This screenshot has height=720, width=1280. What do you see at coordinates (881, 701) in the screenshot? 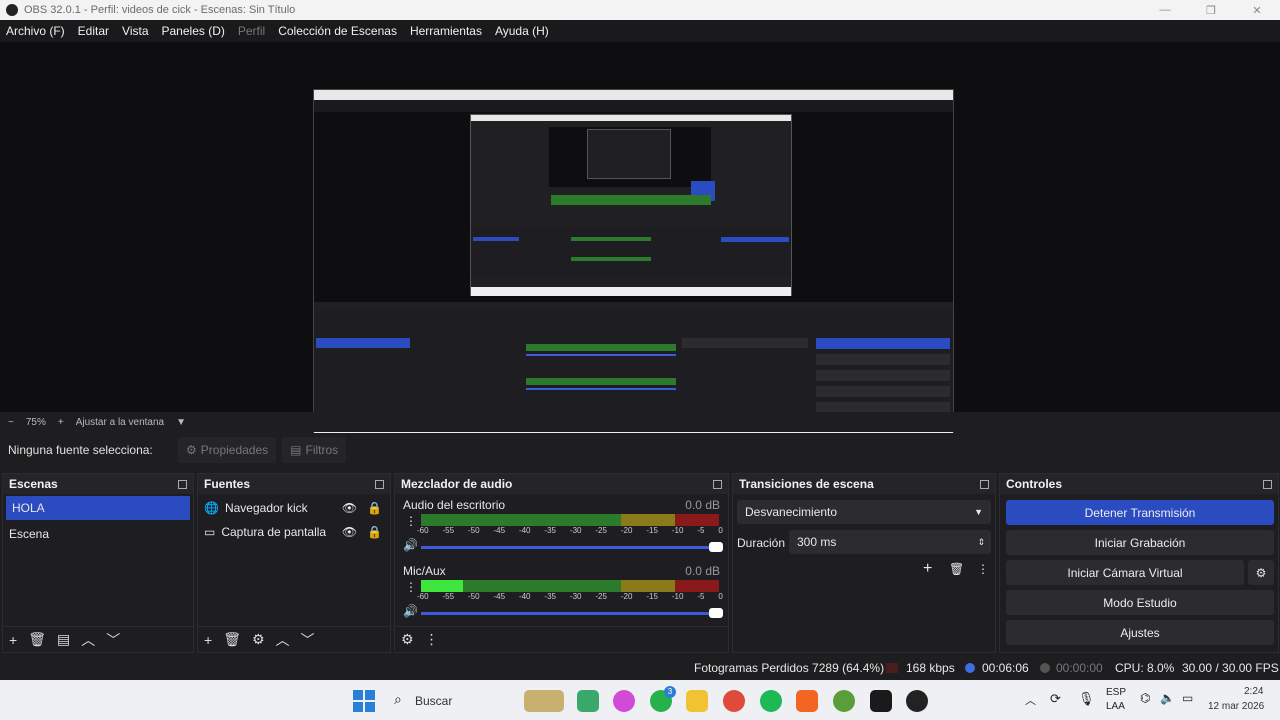
I see `kick-app-icon` at bounding box center [881, 701].